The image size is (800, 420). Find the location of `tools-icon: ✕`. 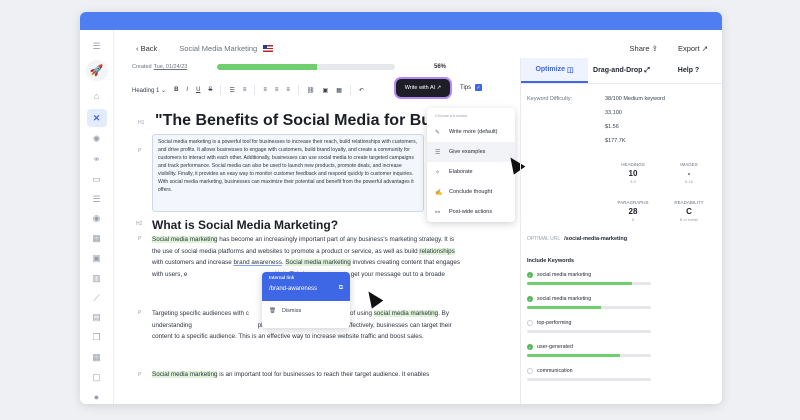

tools-icon: ✕ is located at coordinates (96, 118).